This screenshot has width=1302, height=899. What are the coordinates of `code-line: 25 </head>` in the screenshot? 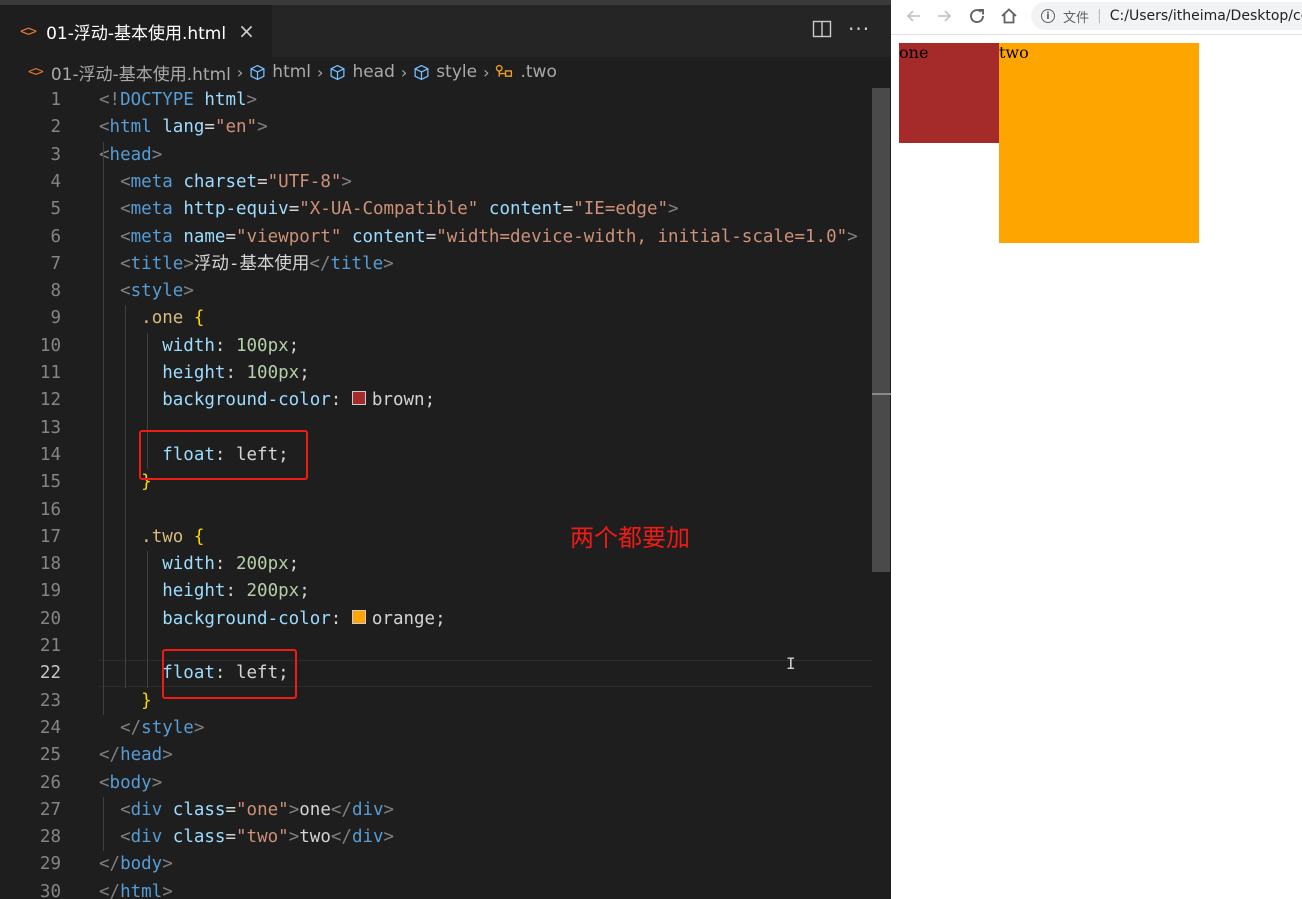 It's located at (445, 755).